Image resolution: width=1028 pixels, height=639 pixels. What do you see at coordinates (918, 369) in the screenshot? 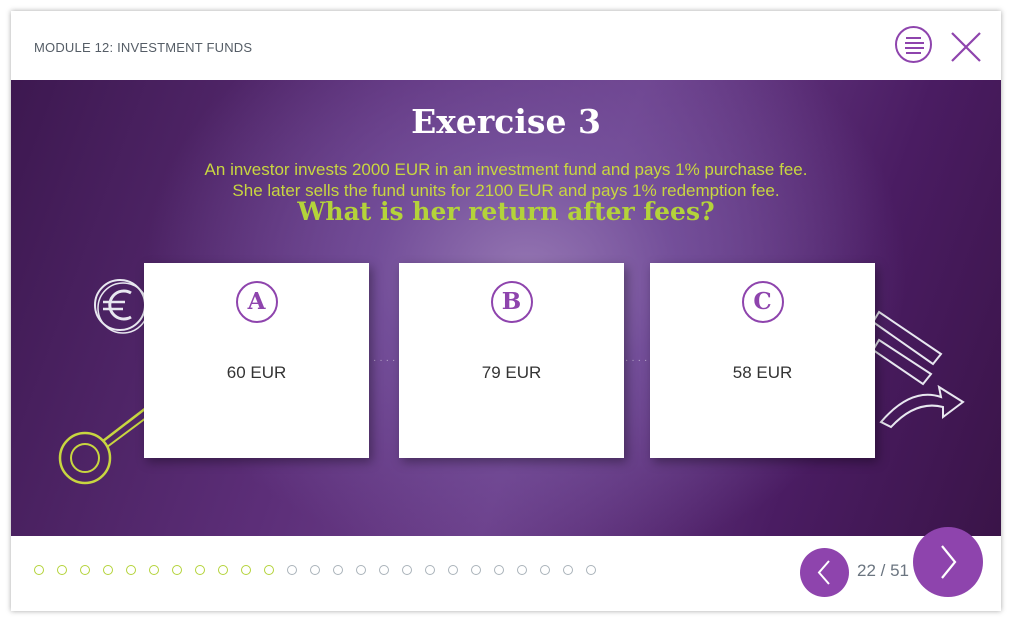
I see `growth-arrows-icon` at bounding box center [918, 369].